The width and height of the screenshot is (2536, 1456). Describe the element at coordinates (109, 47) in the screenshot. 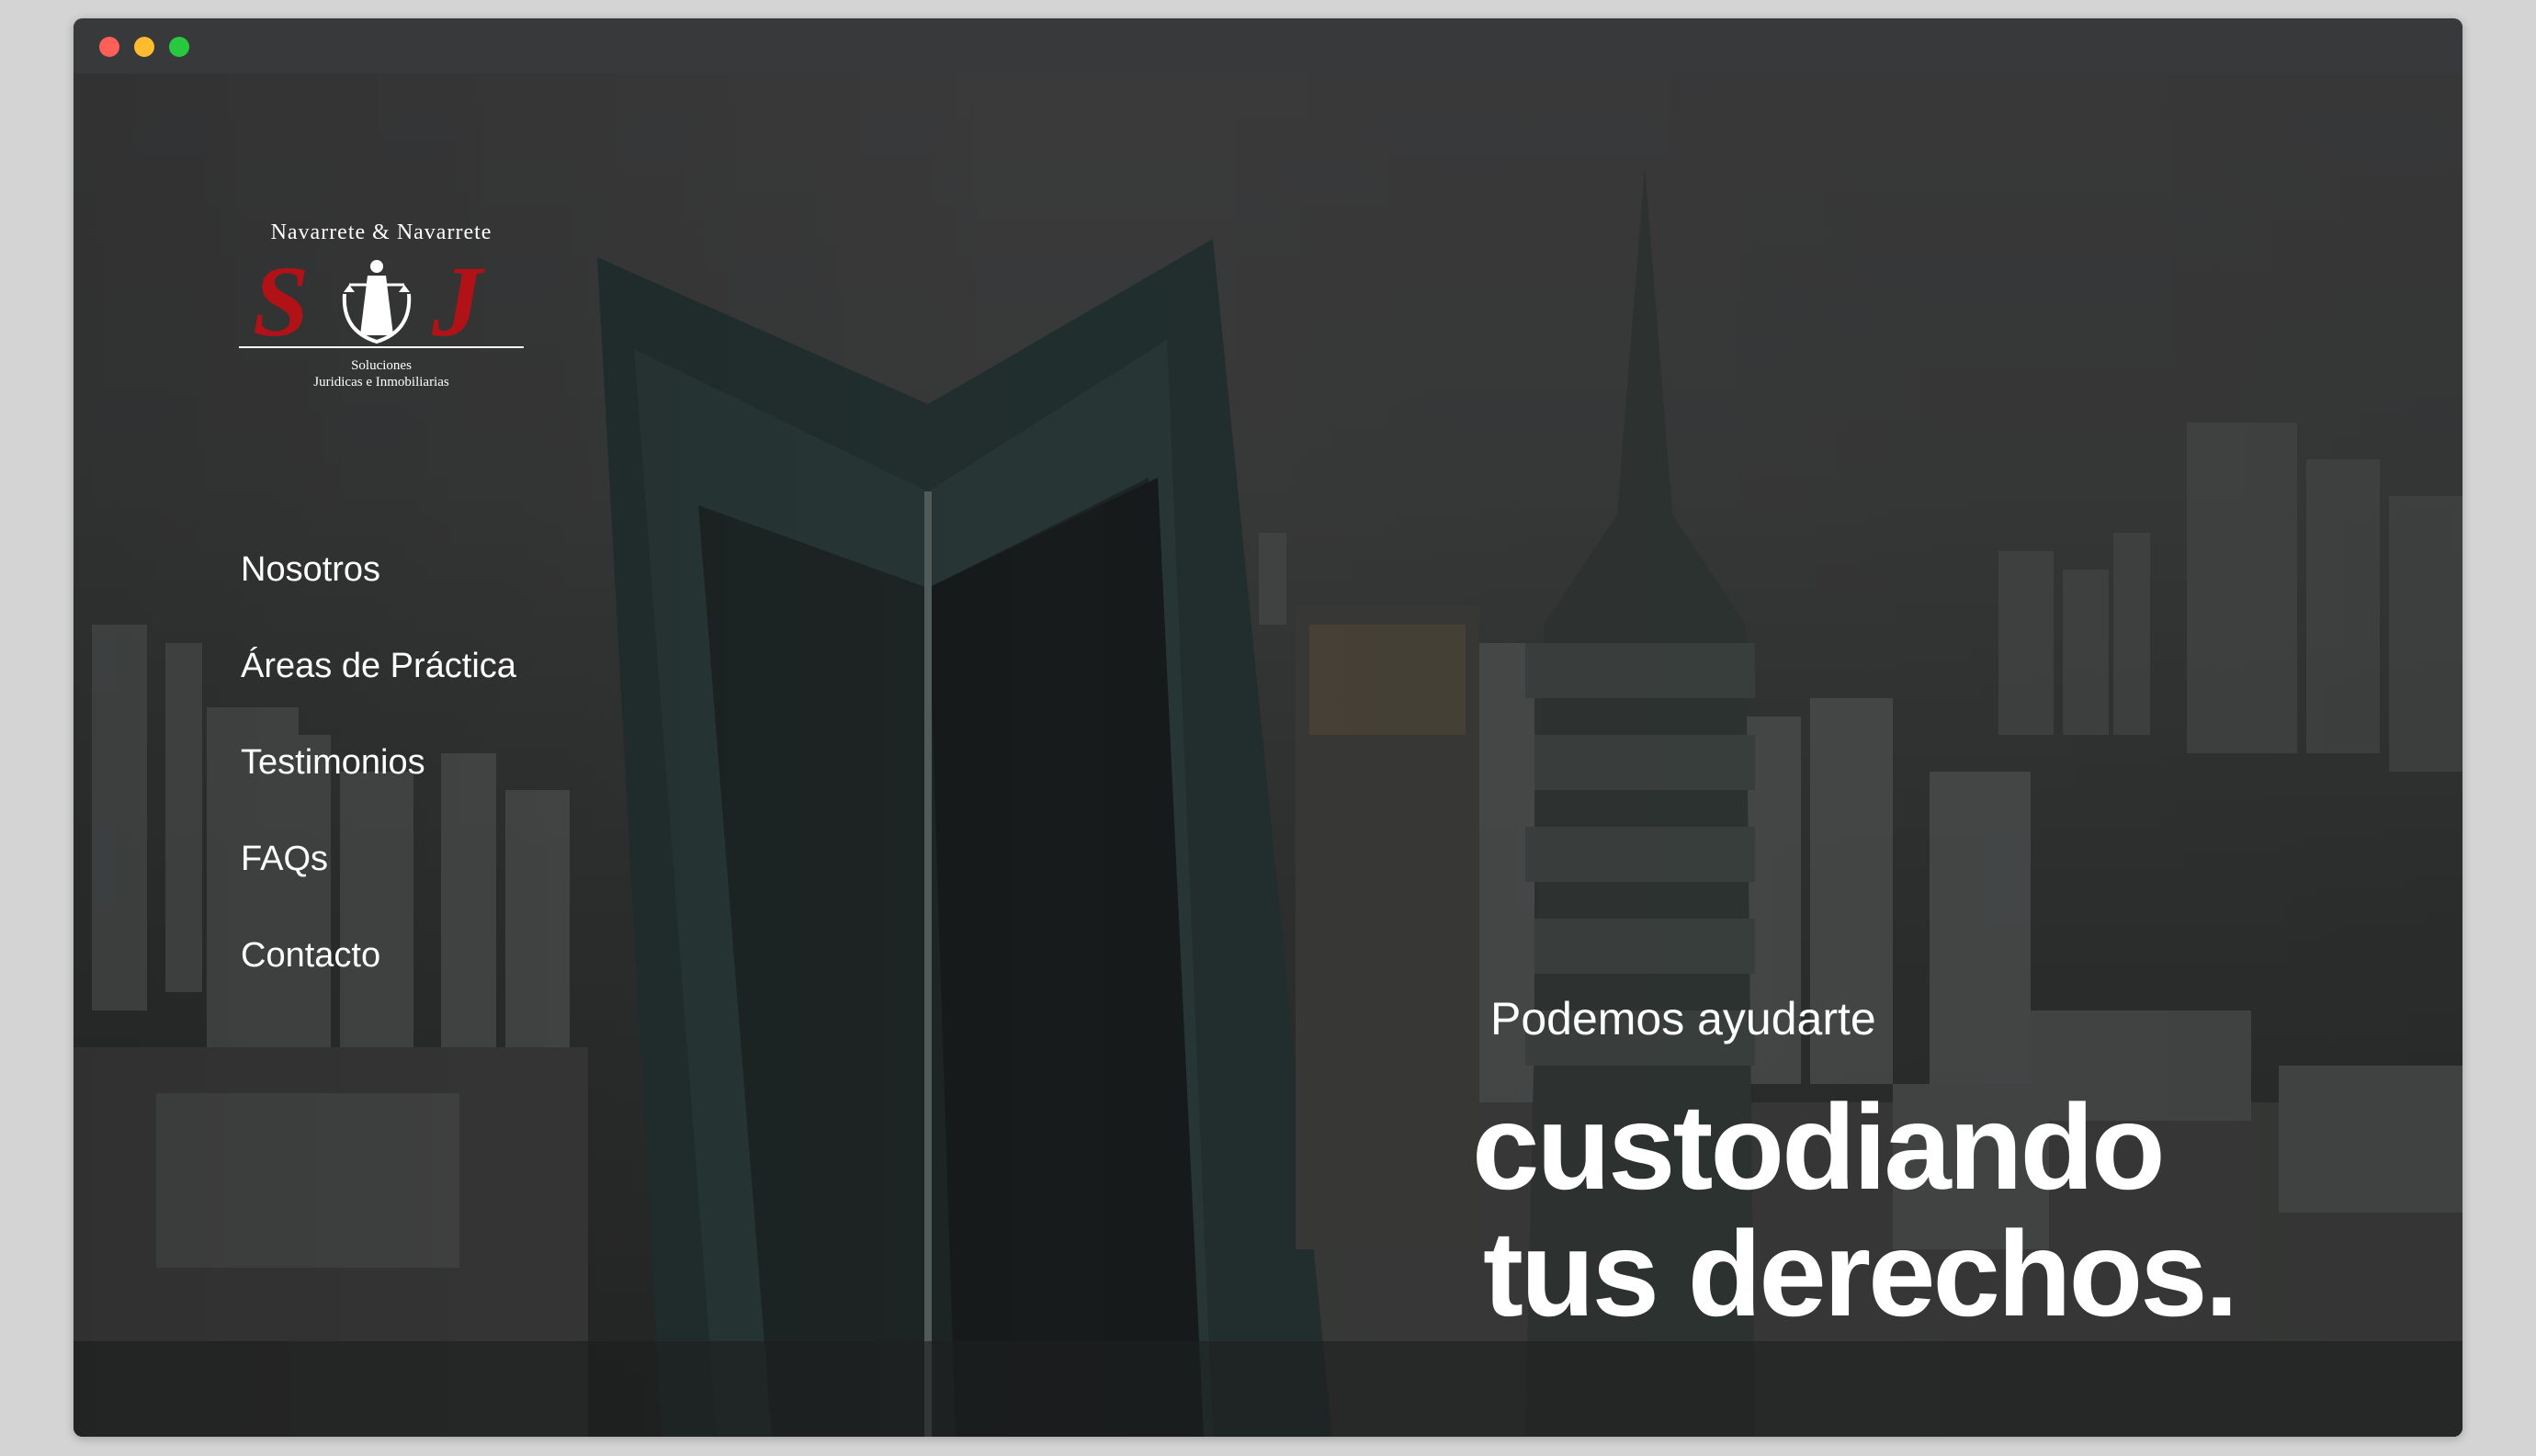

I see `close-window-button` at that location.